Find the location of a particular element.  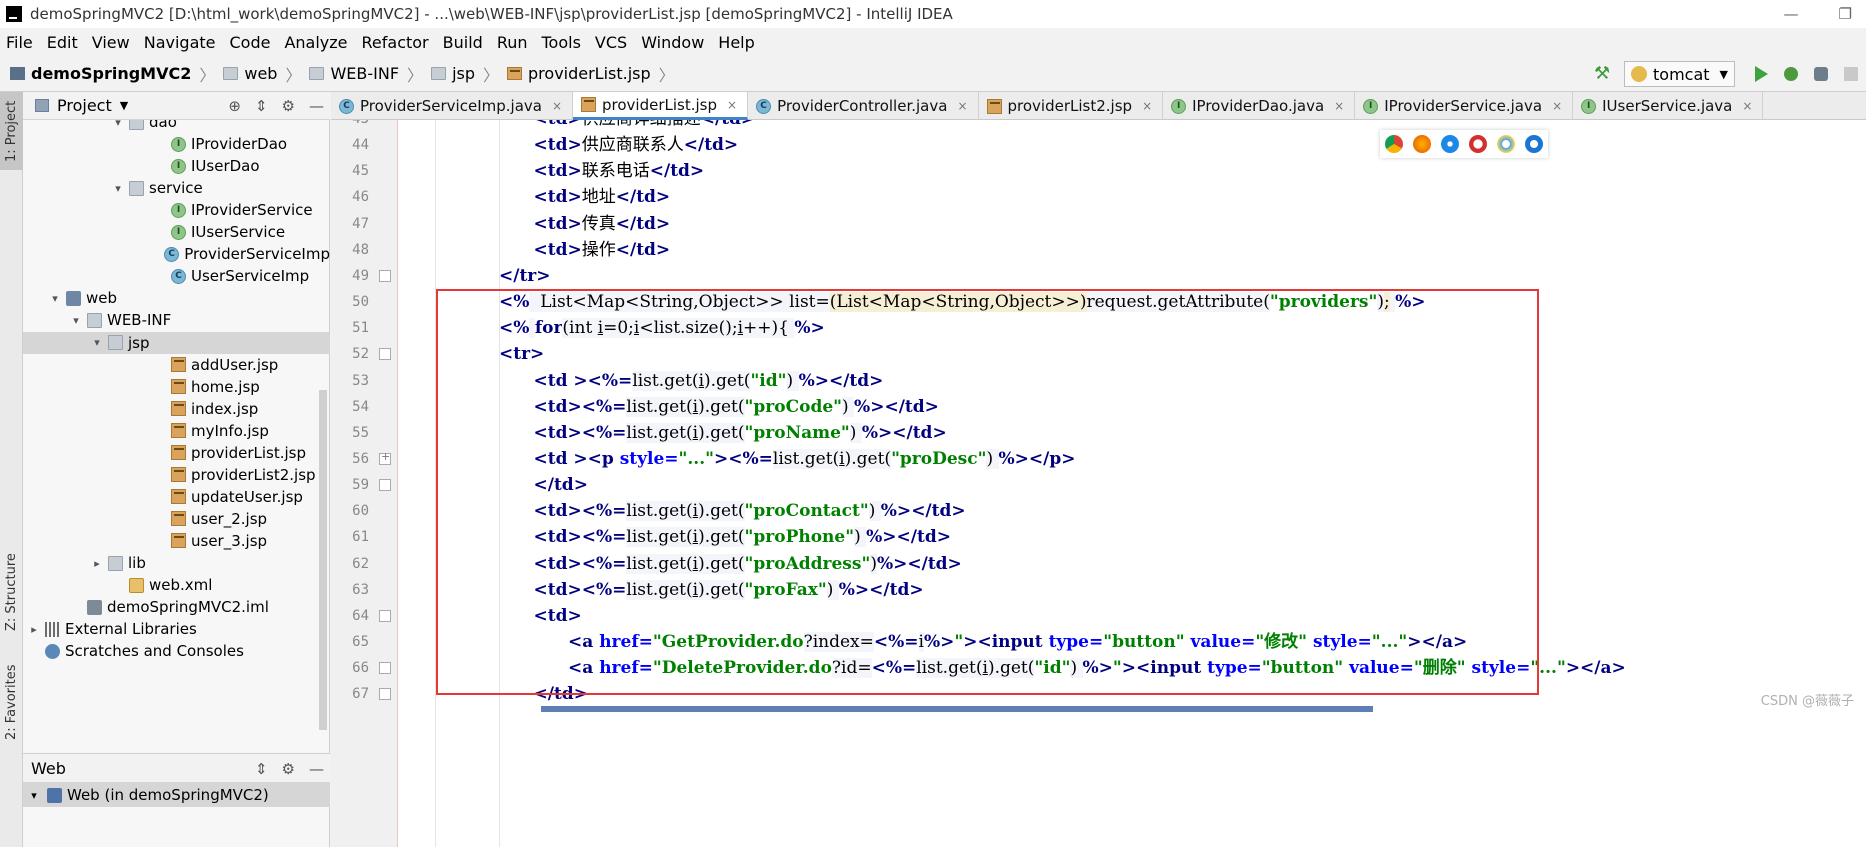

restore-icon: ❐ is located at coordinates (1845, 14).